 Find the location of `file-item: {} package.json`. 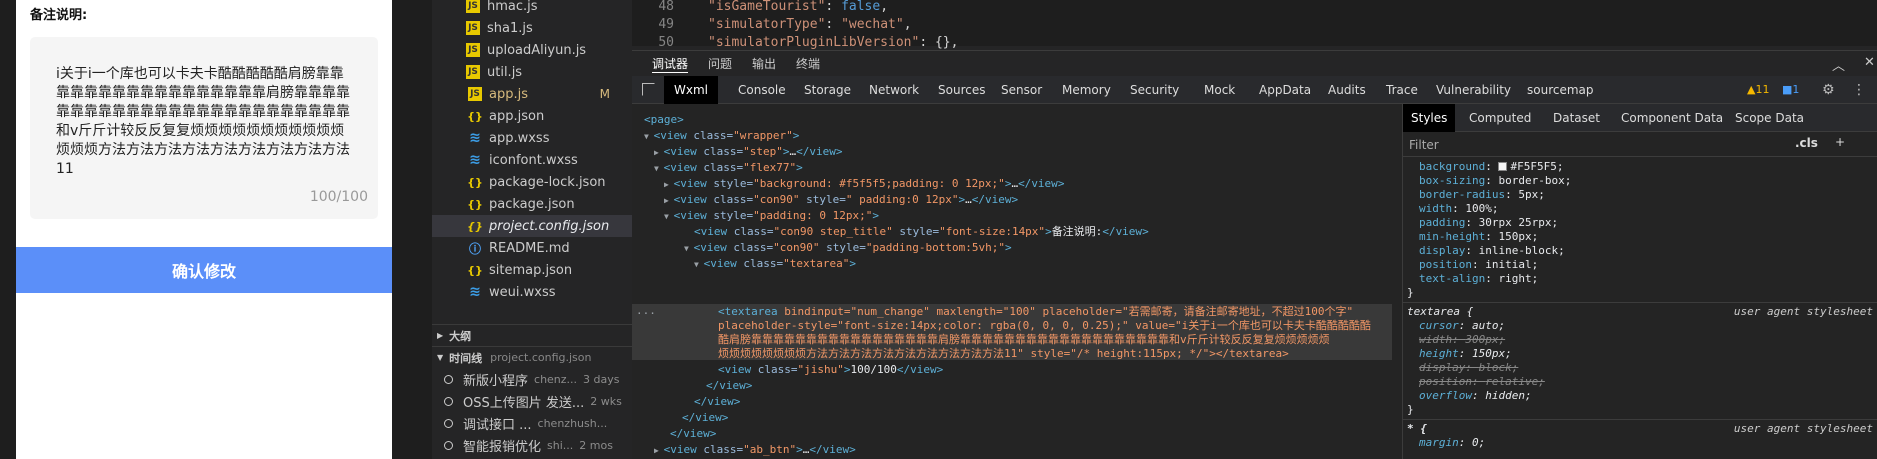

file-item: {} package.json is located at coordinates (532, 204).